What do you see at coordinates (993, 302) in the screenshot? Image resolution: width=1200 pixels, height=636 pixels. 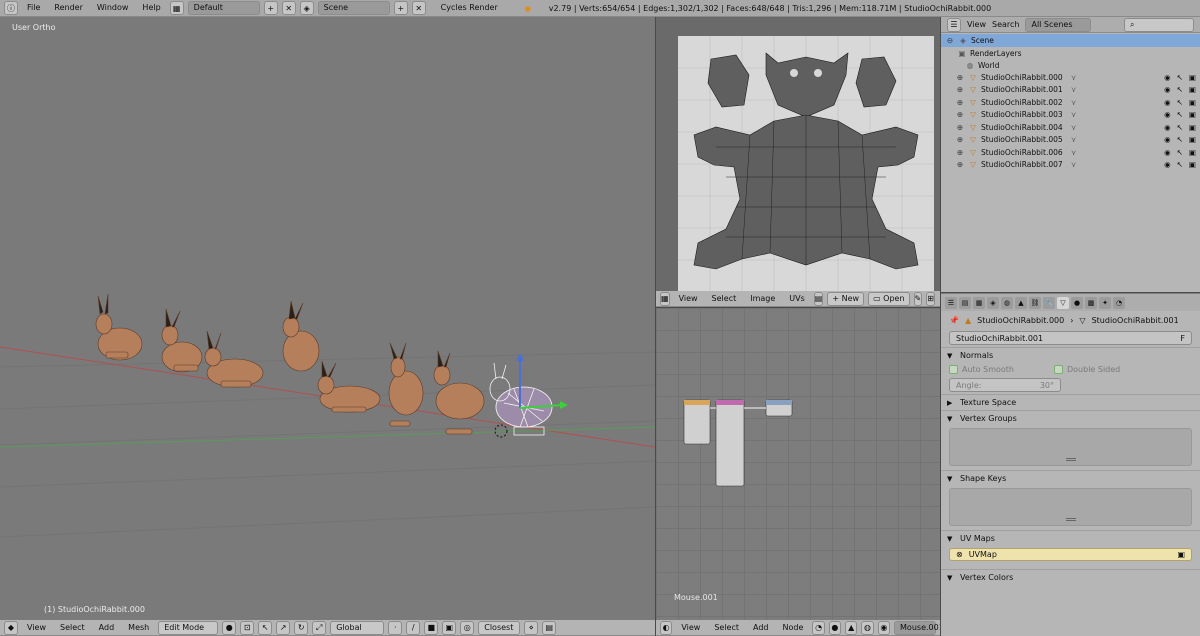 I see `scene-tab-icon: ◈` at bounding box center [993, 302].